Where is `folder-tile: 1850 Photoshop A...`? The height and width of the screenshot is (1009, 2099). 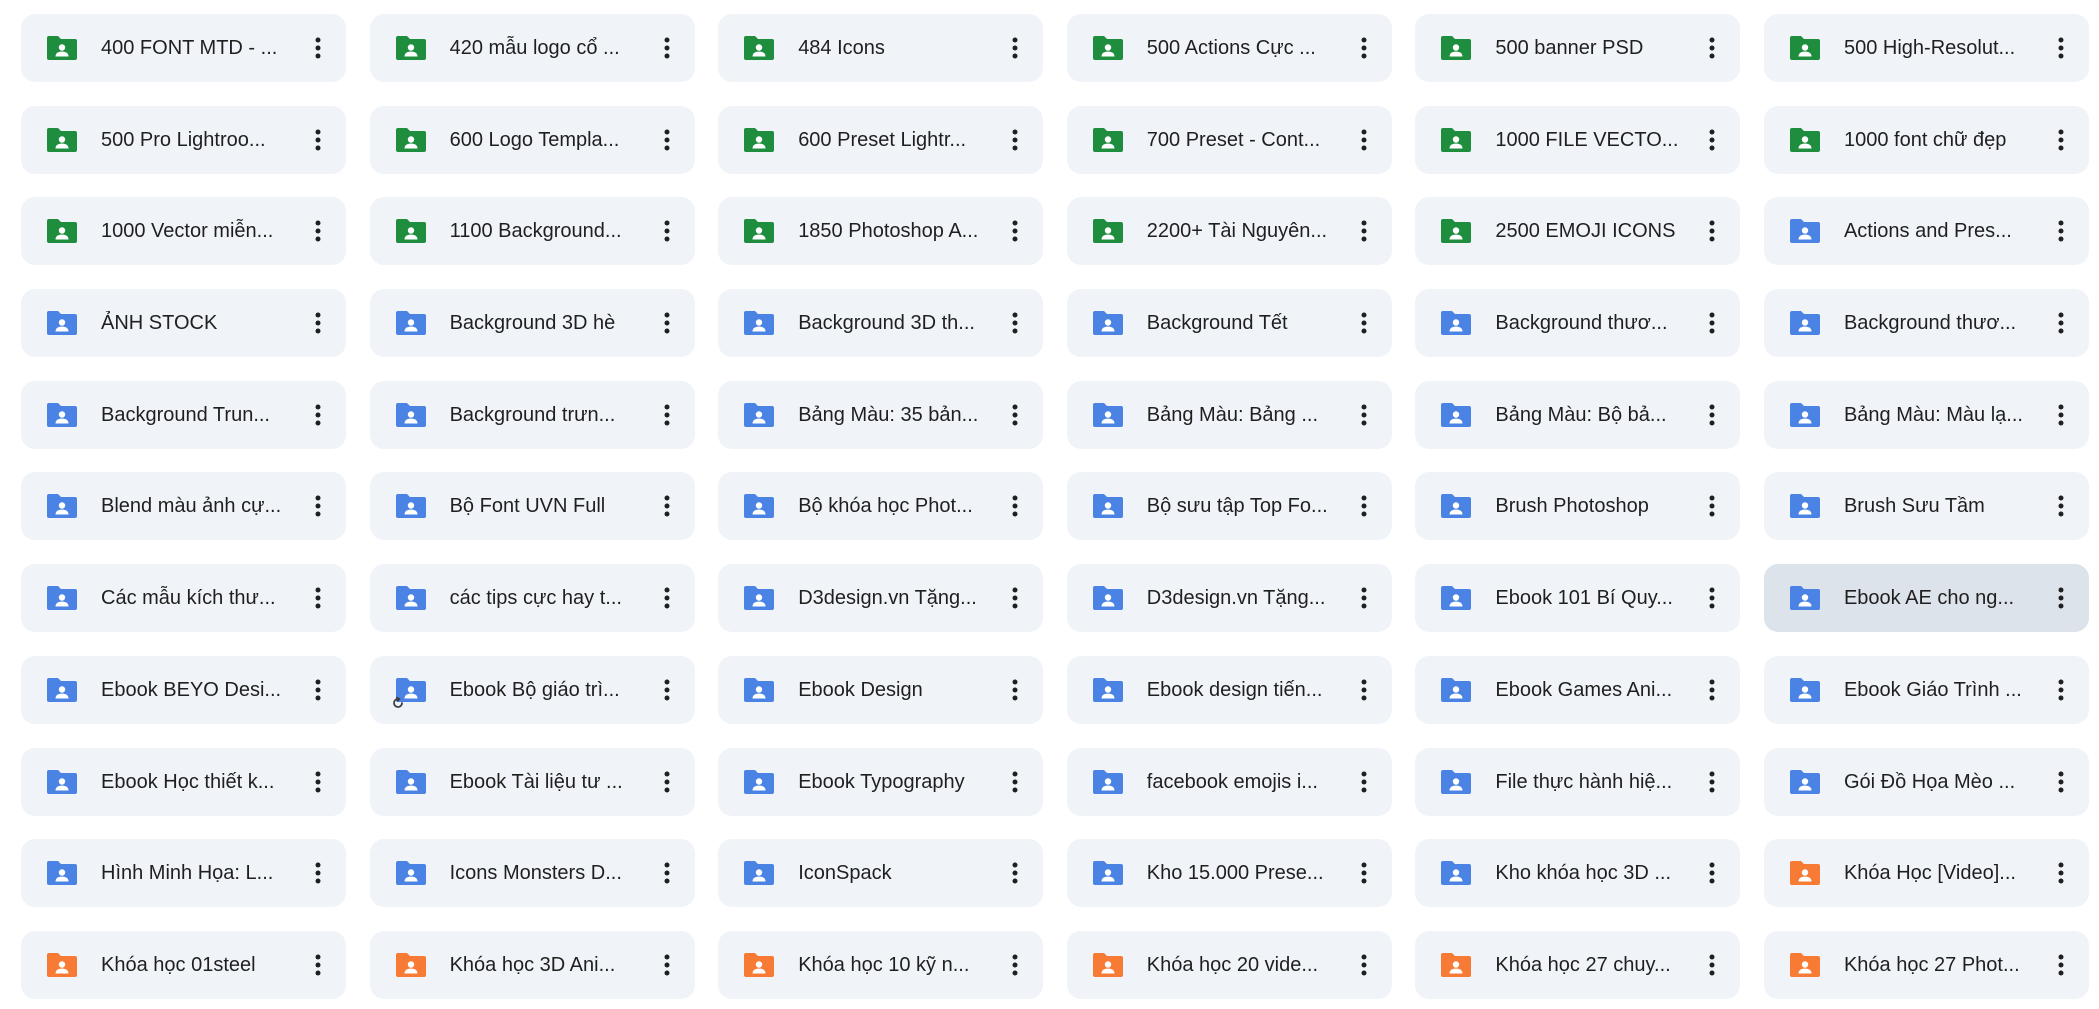 folder-tile: 1850 Photoshop A... is located at coordinates (881, 231).